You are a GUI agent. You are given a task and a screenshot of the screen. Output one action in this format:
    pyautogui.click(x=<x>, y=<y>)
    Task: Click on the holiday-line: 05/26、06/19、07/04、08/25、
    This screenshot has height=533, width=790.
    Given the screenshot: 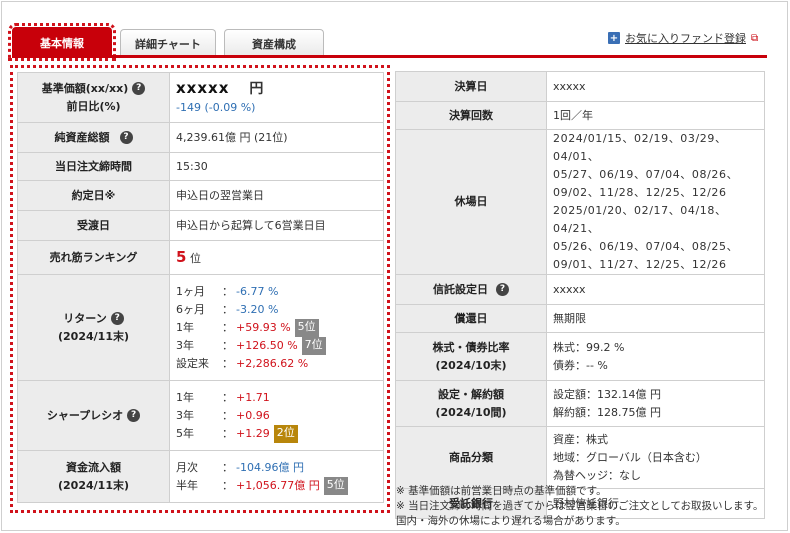 What is the action you would take?
    pyautogui.click(x=646, y=246)
    